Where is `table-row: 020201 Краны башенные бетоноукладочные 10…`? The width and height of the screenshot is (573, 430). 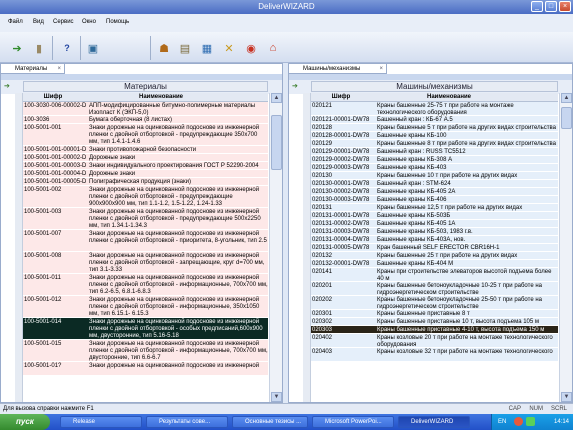
table-row: 020201 Краны башенные бетоноукладочные 10… is located at coordinates (434, 289).